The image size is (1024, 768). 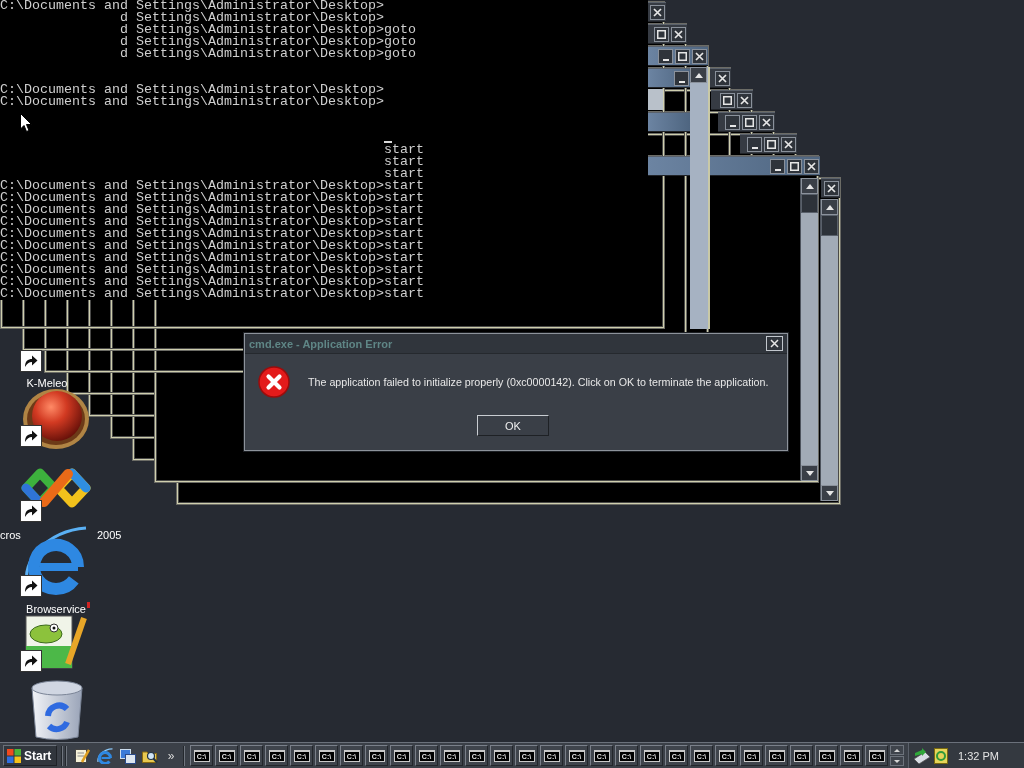 I want to click on text-cursor-icon, so click(x=387, y=142).